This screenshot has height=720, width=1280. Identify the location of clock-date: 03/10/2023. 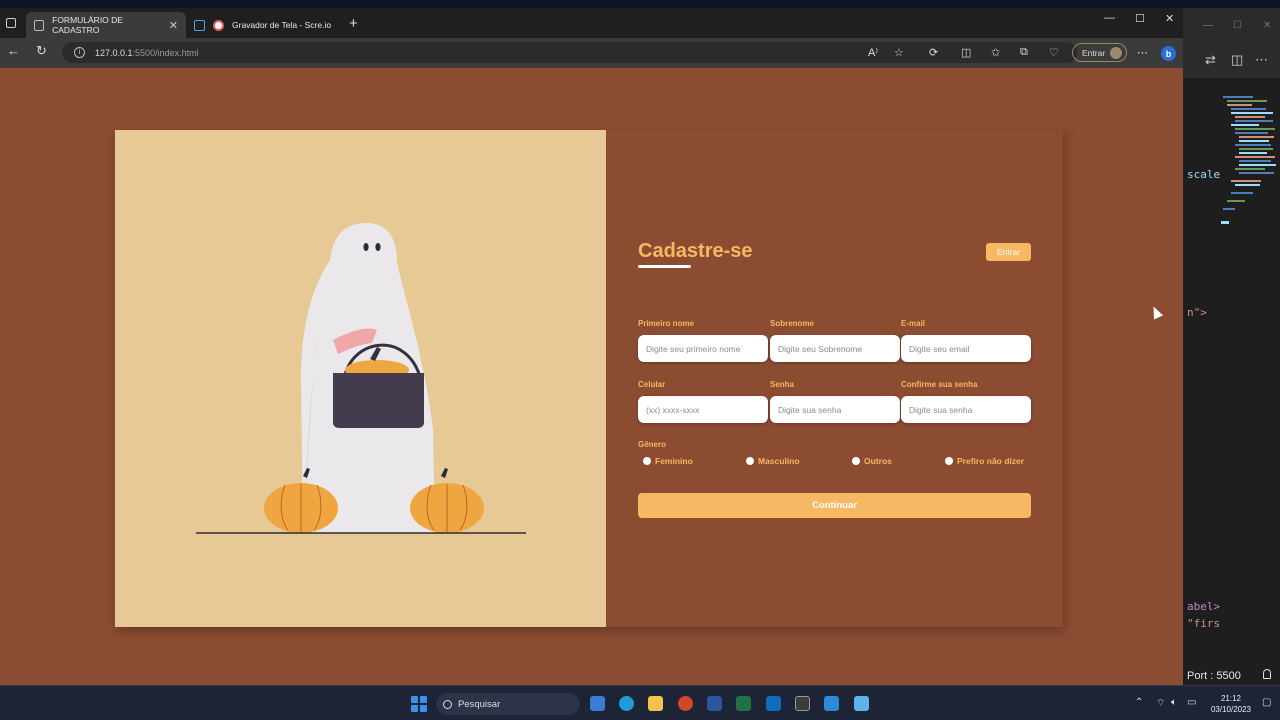
(1231, 709).